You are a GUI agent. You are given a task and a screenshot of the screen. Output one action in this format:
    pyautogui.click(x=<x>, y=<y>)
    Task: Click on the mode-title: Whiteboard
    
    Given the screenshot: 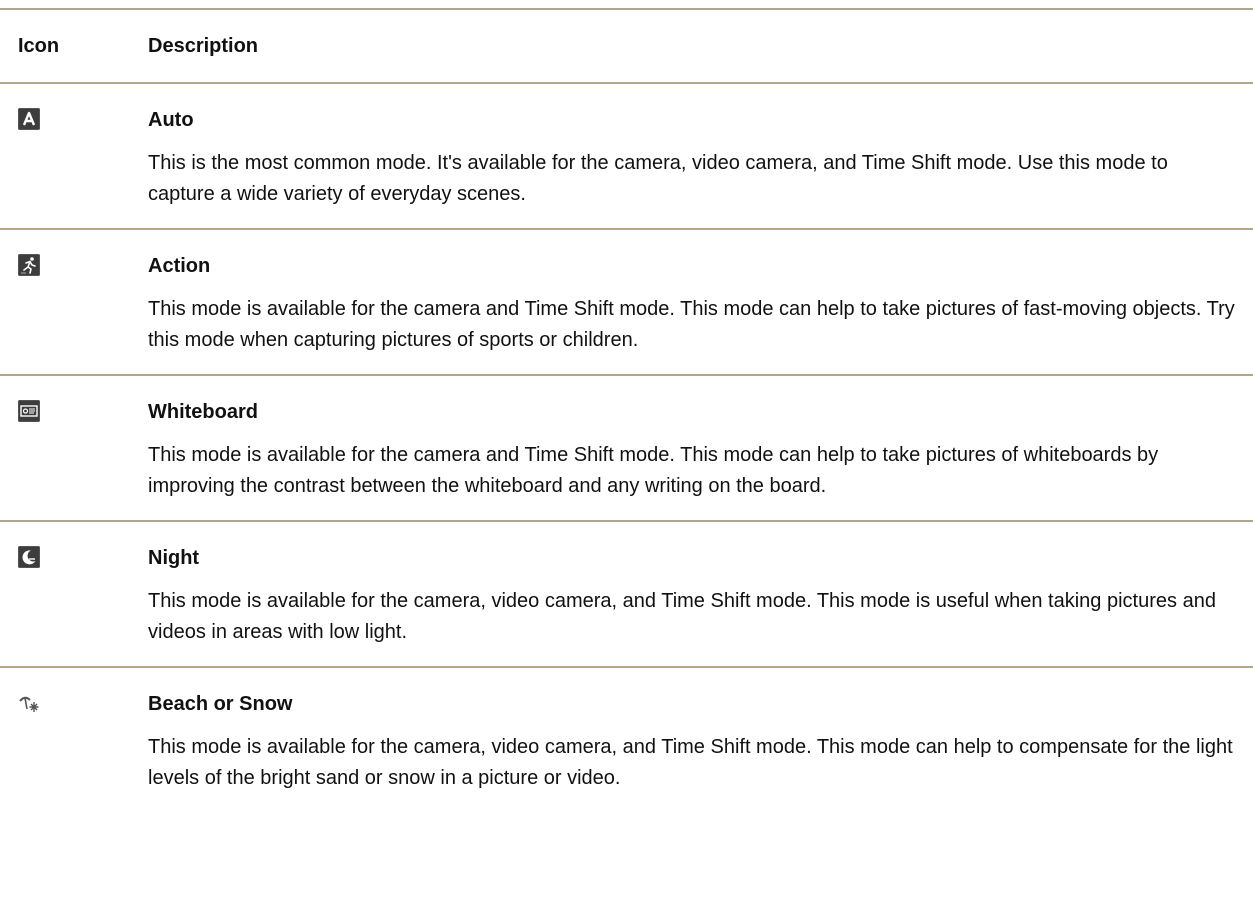 What is the action you would take?
    pyautogui.click(x=203, y=412)
    